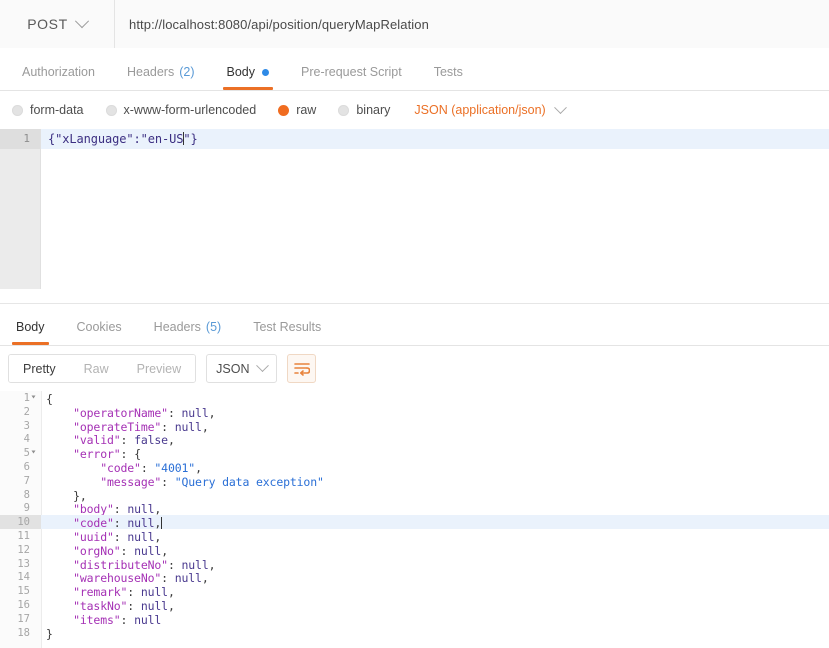 This screenshot has height=648, width=829. What do you see at coordinates (49, 634) in the screenshot?
I see `code-text: }` at bounding box center [49, 634].